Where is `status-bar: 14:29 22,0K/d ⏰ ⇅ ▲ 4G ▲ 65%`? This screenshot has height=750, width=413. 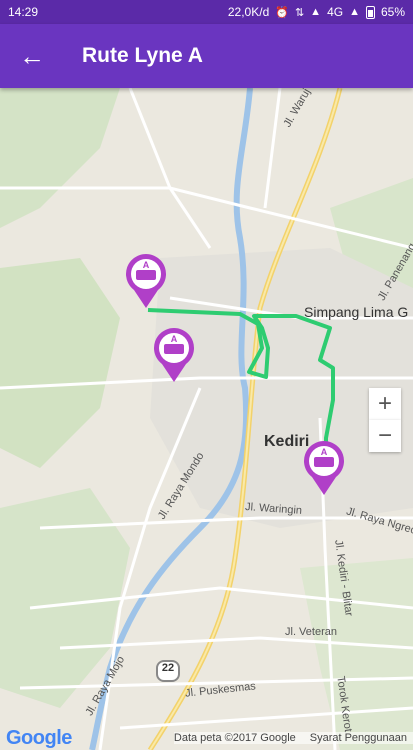
status-bar: 14:29 22,0K/d ⏰ ⇅ ▲ 4G ▲ 65% is located at coordinates (206, 12).